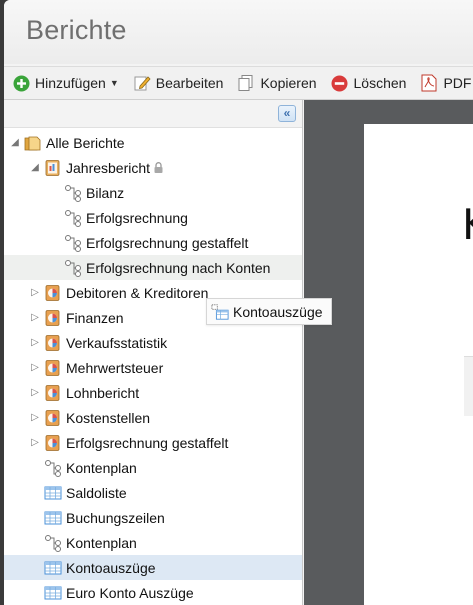 The image size is (473, 605). I want to click on tree-item-erfolgsrechnung-nach-konten: Erfolgsrechnung nach Konten, so click(153, 267).